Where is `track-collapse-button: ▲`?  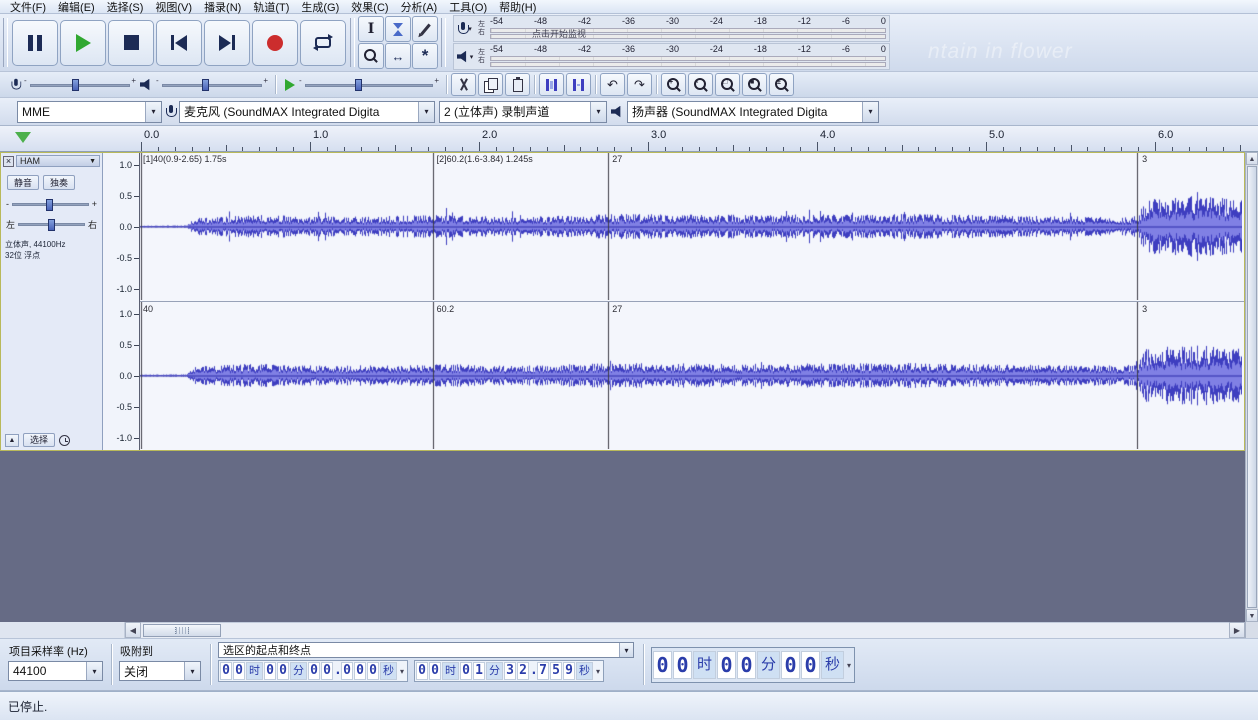 track-collapse-button: ▲ is located at coordinates (12, 440).